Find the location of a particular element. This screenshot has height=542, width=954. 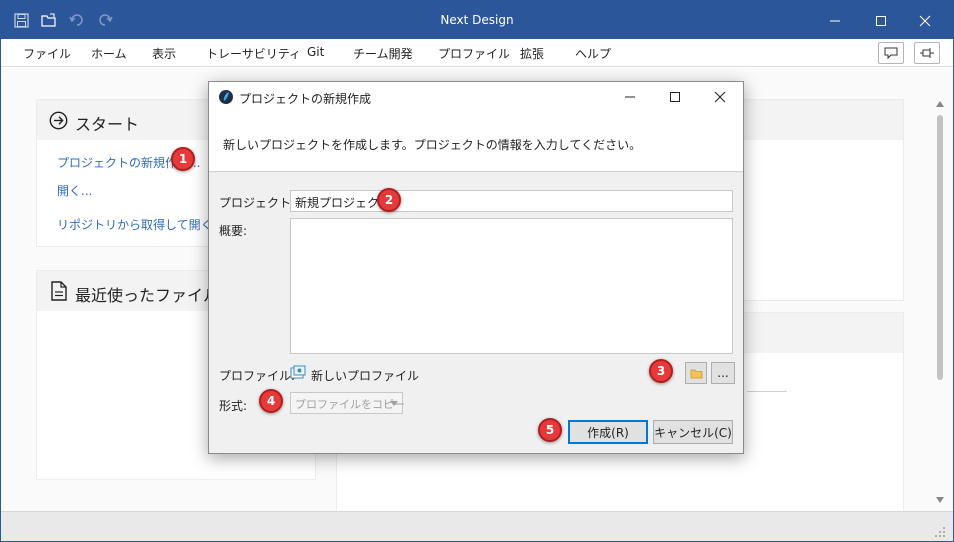

menu-home: ホーム is located at coordinates (109, 53).